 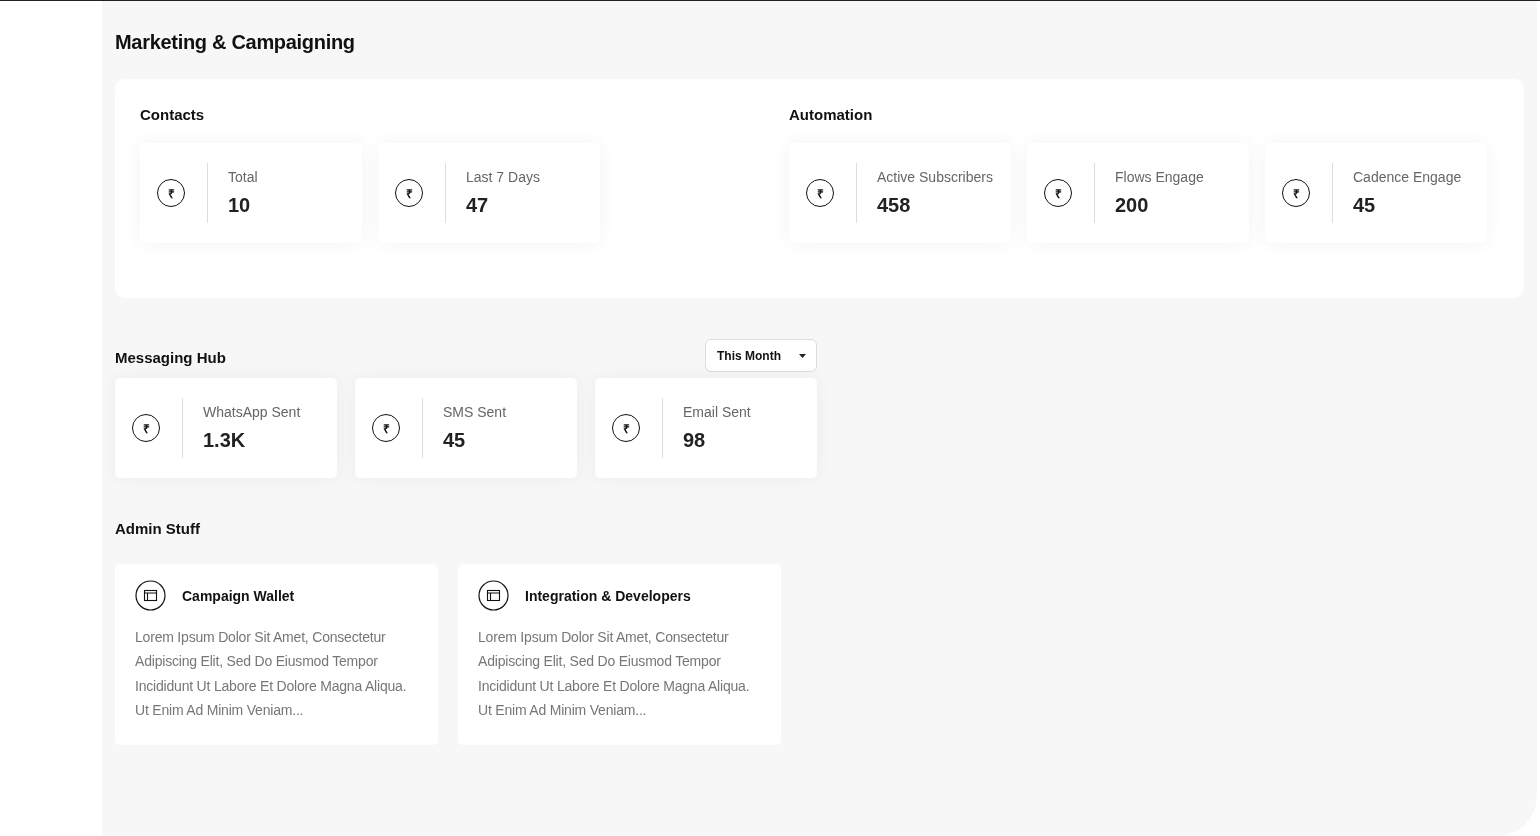 What do you see at coordinates (894, 205) in the screenshot?
I see `stat-value: 458` at bounding box center [894, 205].